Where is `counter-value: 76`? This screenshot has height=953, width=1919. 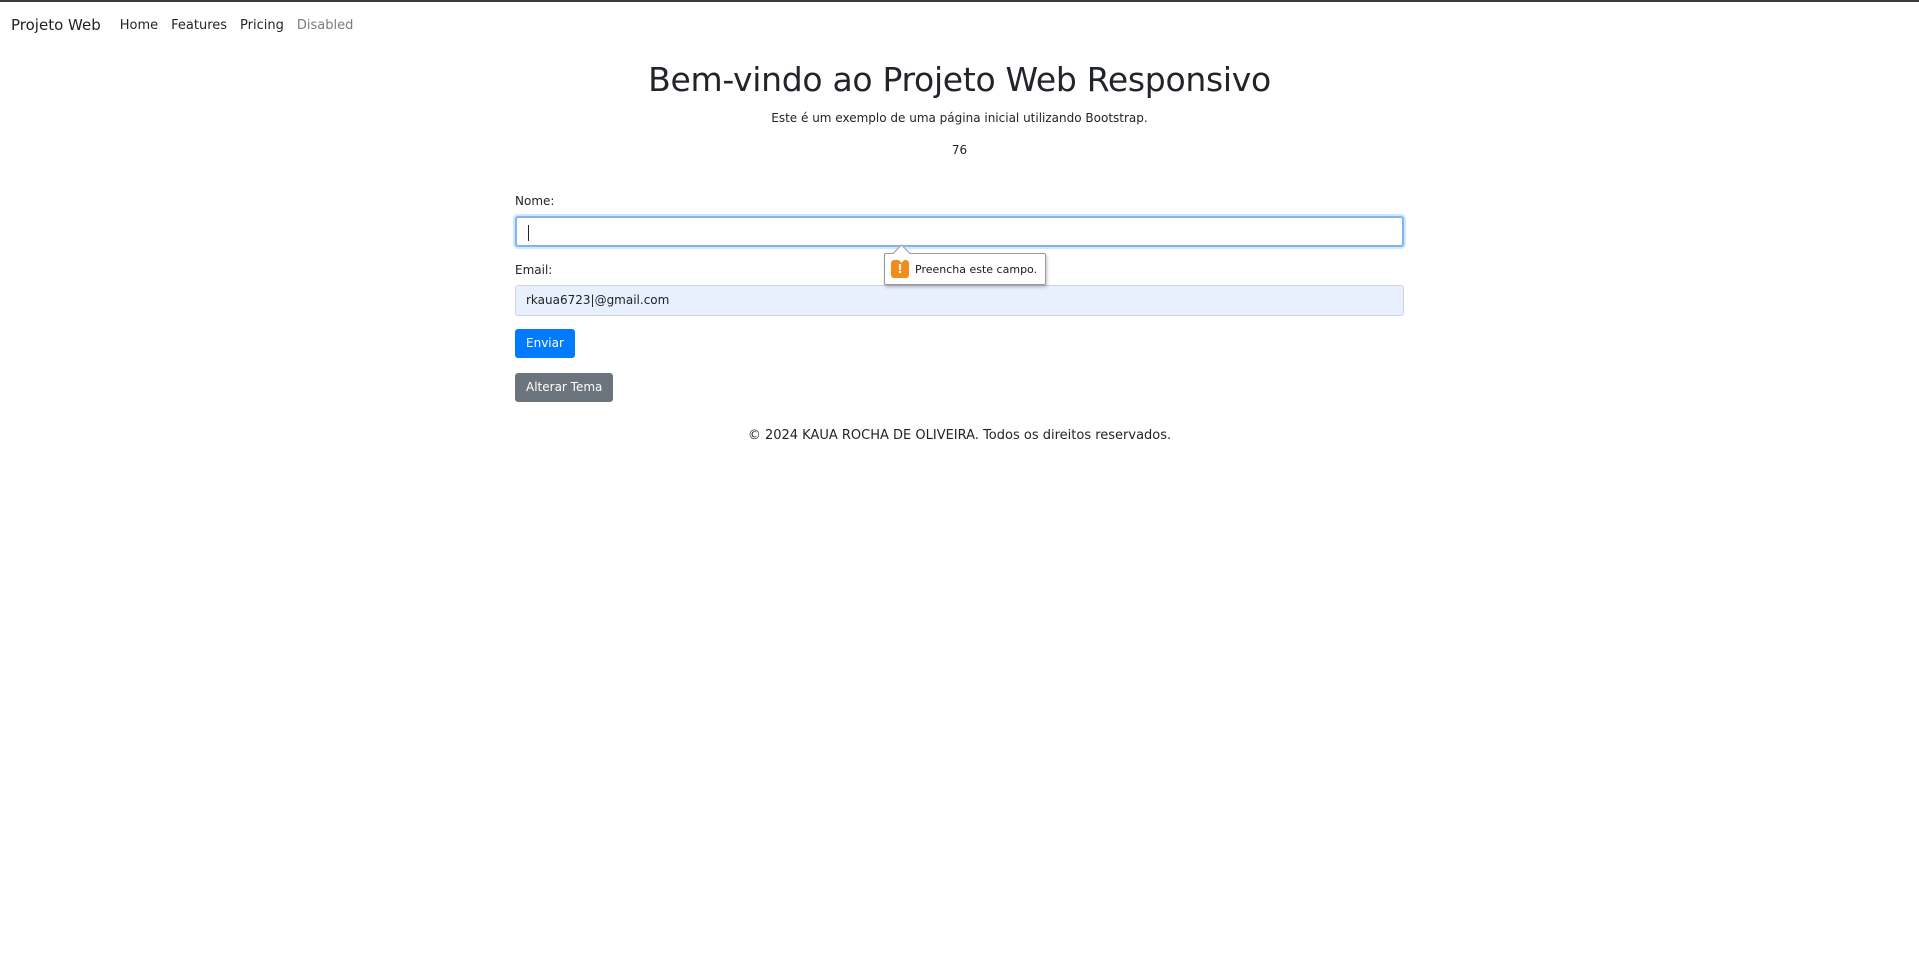 counter-value: 76 is located at coordinates (959, 150).